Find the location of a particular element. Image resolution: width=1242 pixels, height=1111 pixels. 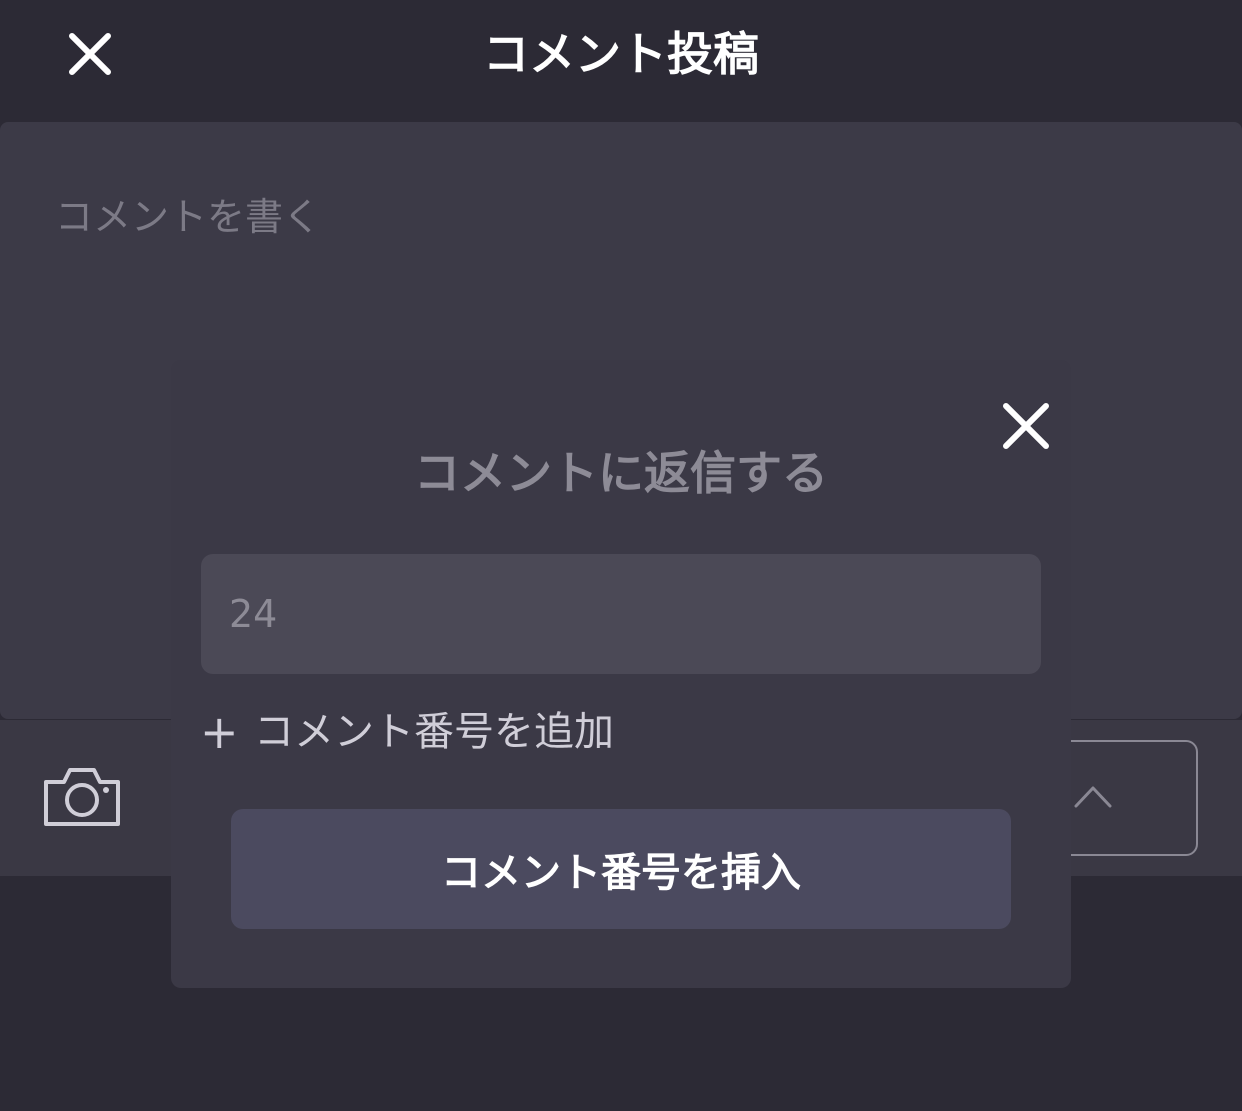

add-comment-number-link: + コメント番号を追加 is located at coordinates (407, 732).